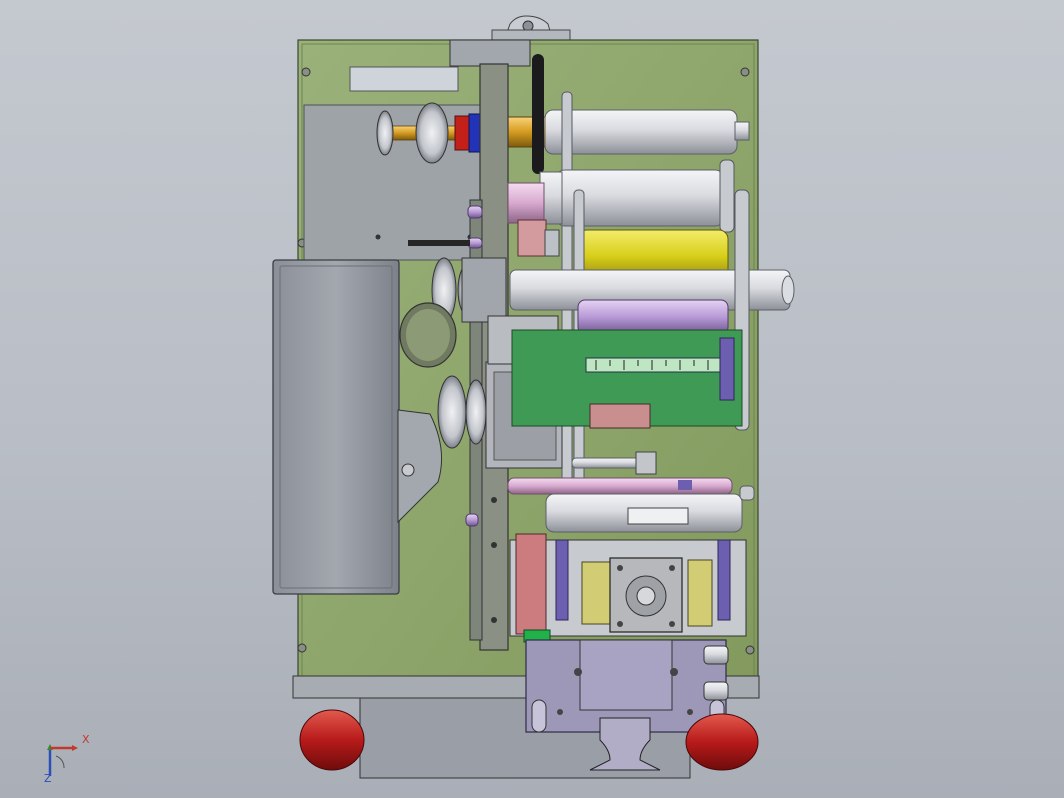 The height and width of the screenshot is (798, 1064). Describe the element at coordinates (552, 243) in the screenshot. I see `sensor-bracket` at that location.